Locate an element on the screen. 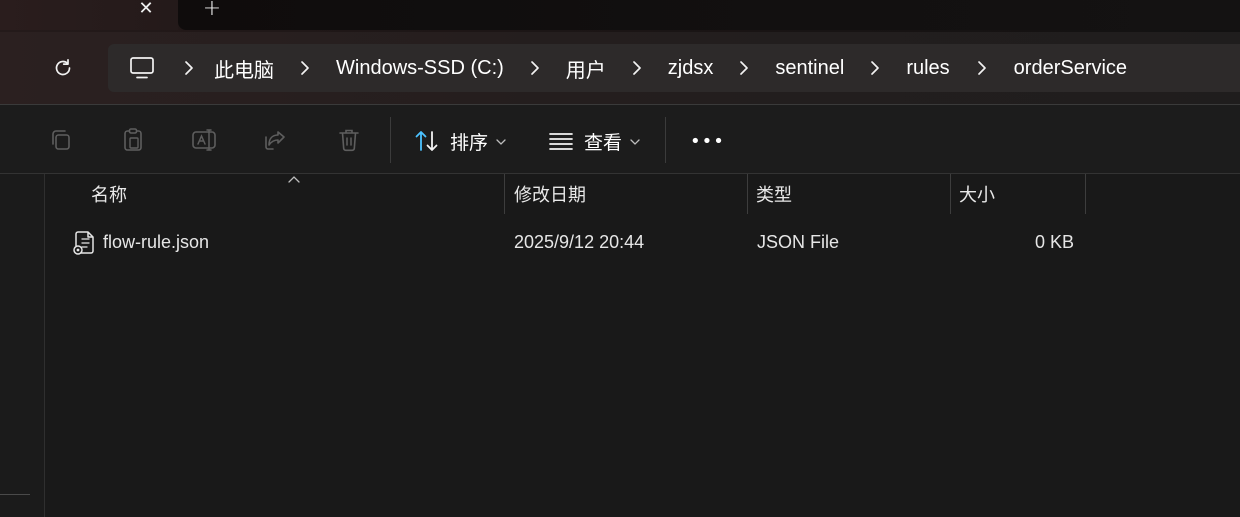 The image size is (1240, 517). clipboard-icon is located at coordinates (133, 139).